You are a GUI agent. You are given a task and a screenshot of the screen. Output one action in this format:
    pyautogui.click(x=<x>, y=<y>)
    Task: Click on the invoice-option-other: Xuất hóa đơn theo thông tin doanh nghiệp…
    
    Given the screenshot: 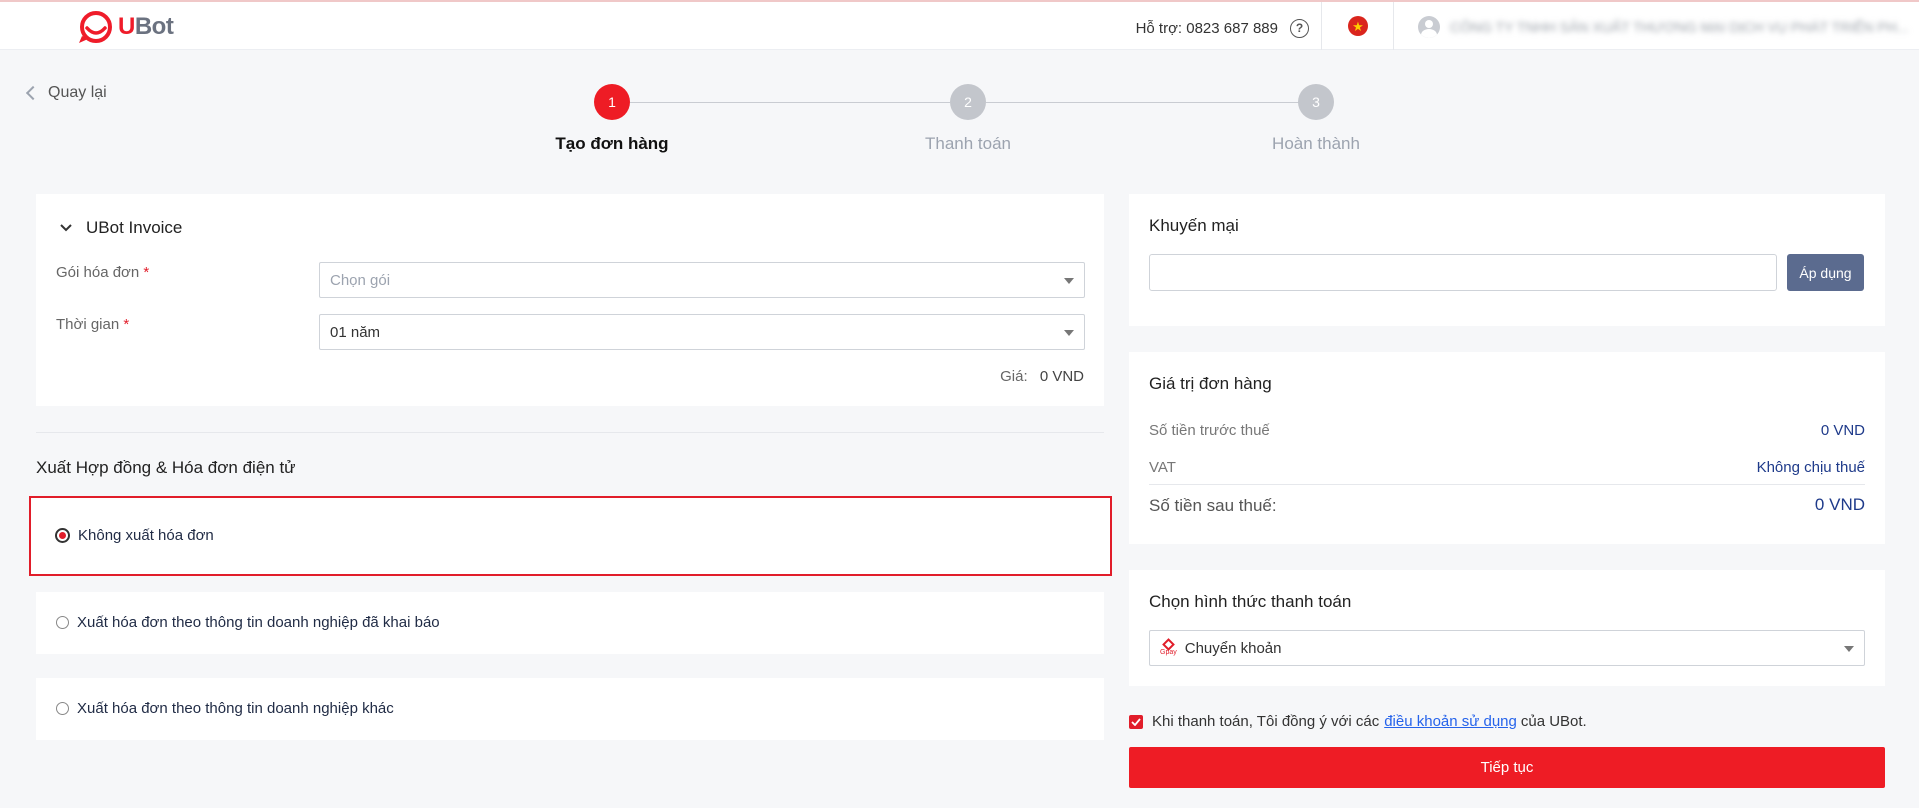 What is the action you would take?
    pyautogui.click(x=570, y=709)
    